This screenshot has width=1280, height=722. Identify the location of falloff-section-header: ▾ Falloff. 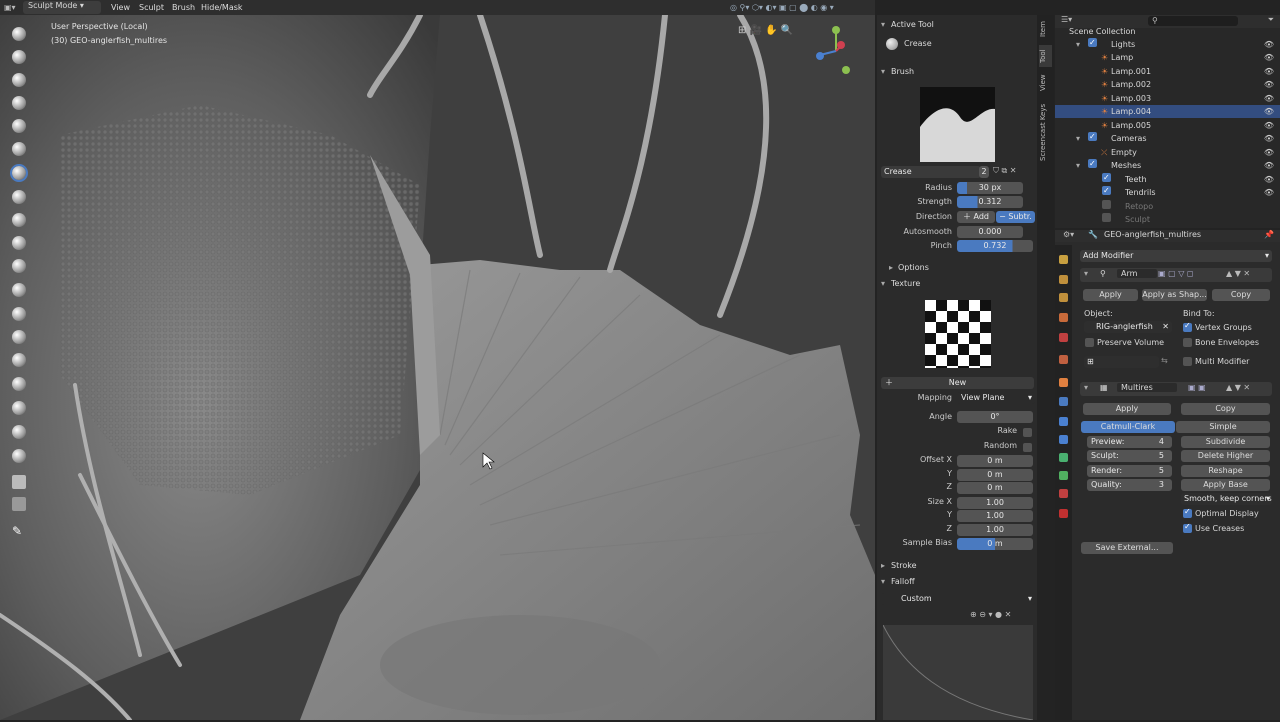
(957, 581).